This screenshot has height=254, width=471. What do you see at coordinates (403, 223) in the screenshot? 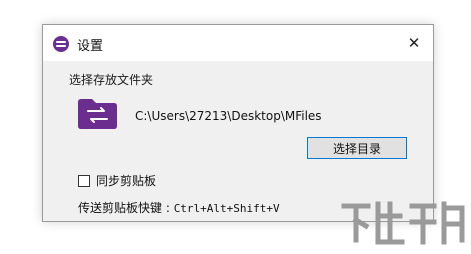
I see `watermark-logo-icon` at bounding box center [403, 223].